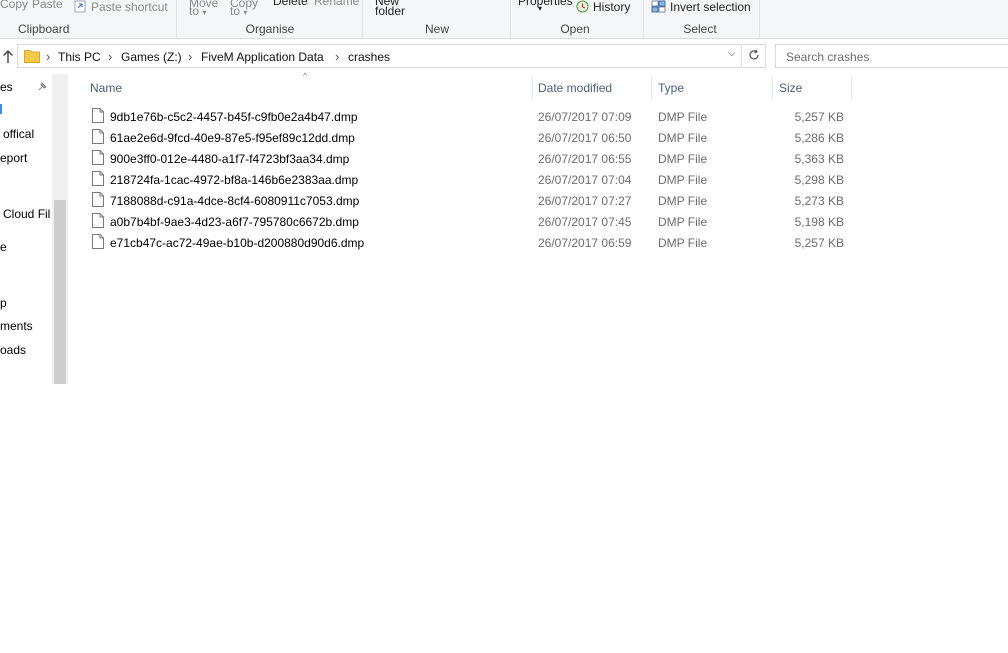 This screenshot has width=1008, height=653. I want to click on file-name: 61ae2e6d-9fcd-40e9-87e5-f95ef89c12dd.dmp, so click(232, 138).